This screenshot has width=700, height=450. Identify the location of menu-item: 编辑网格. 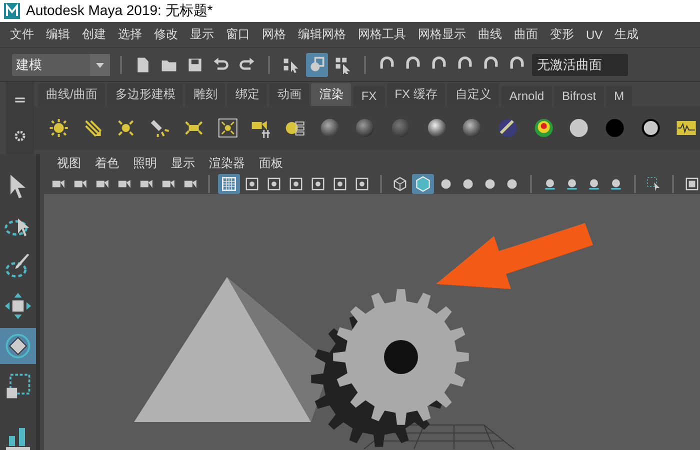
(322, 34).